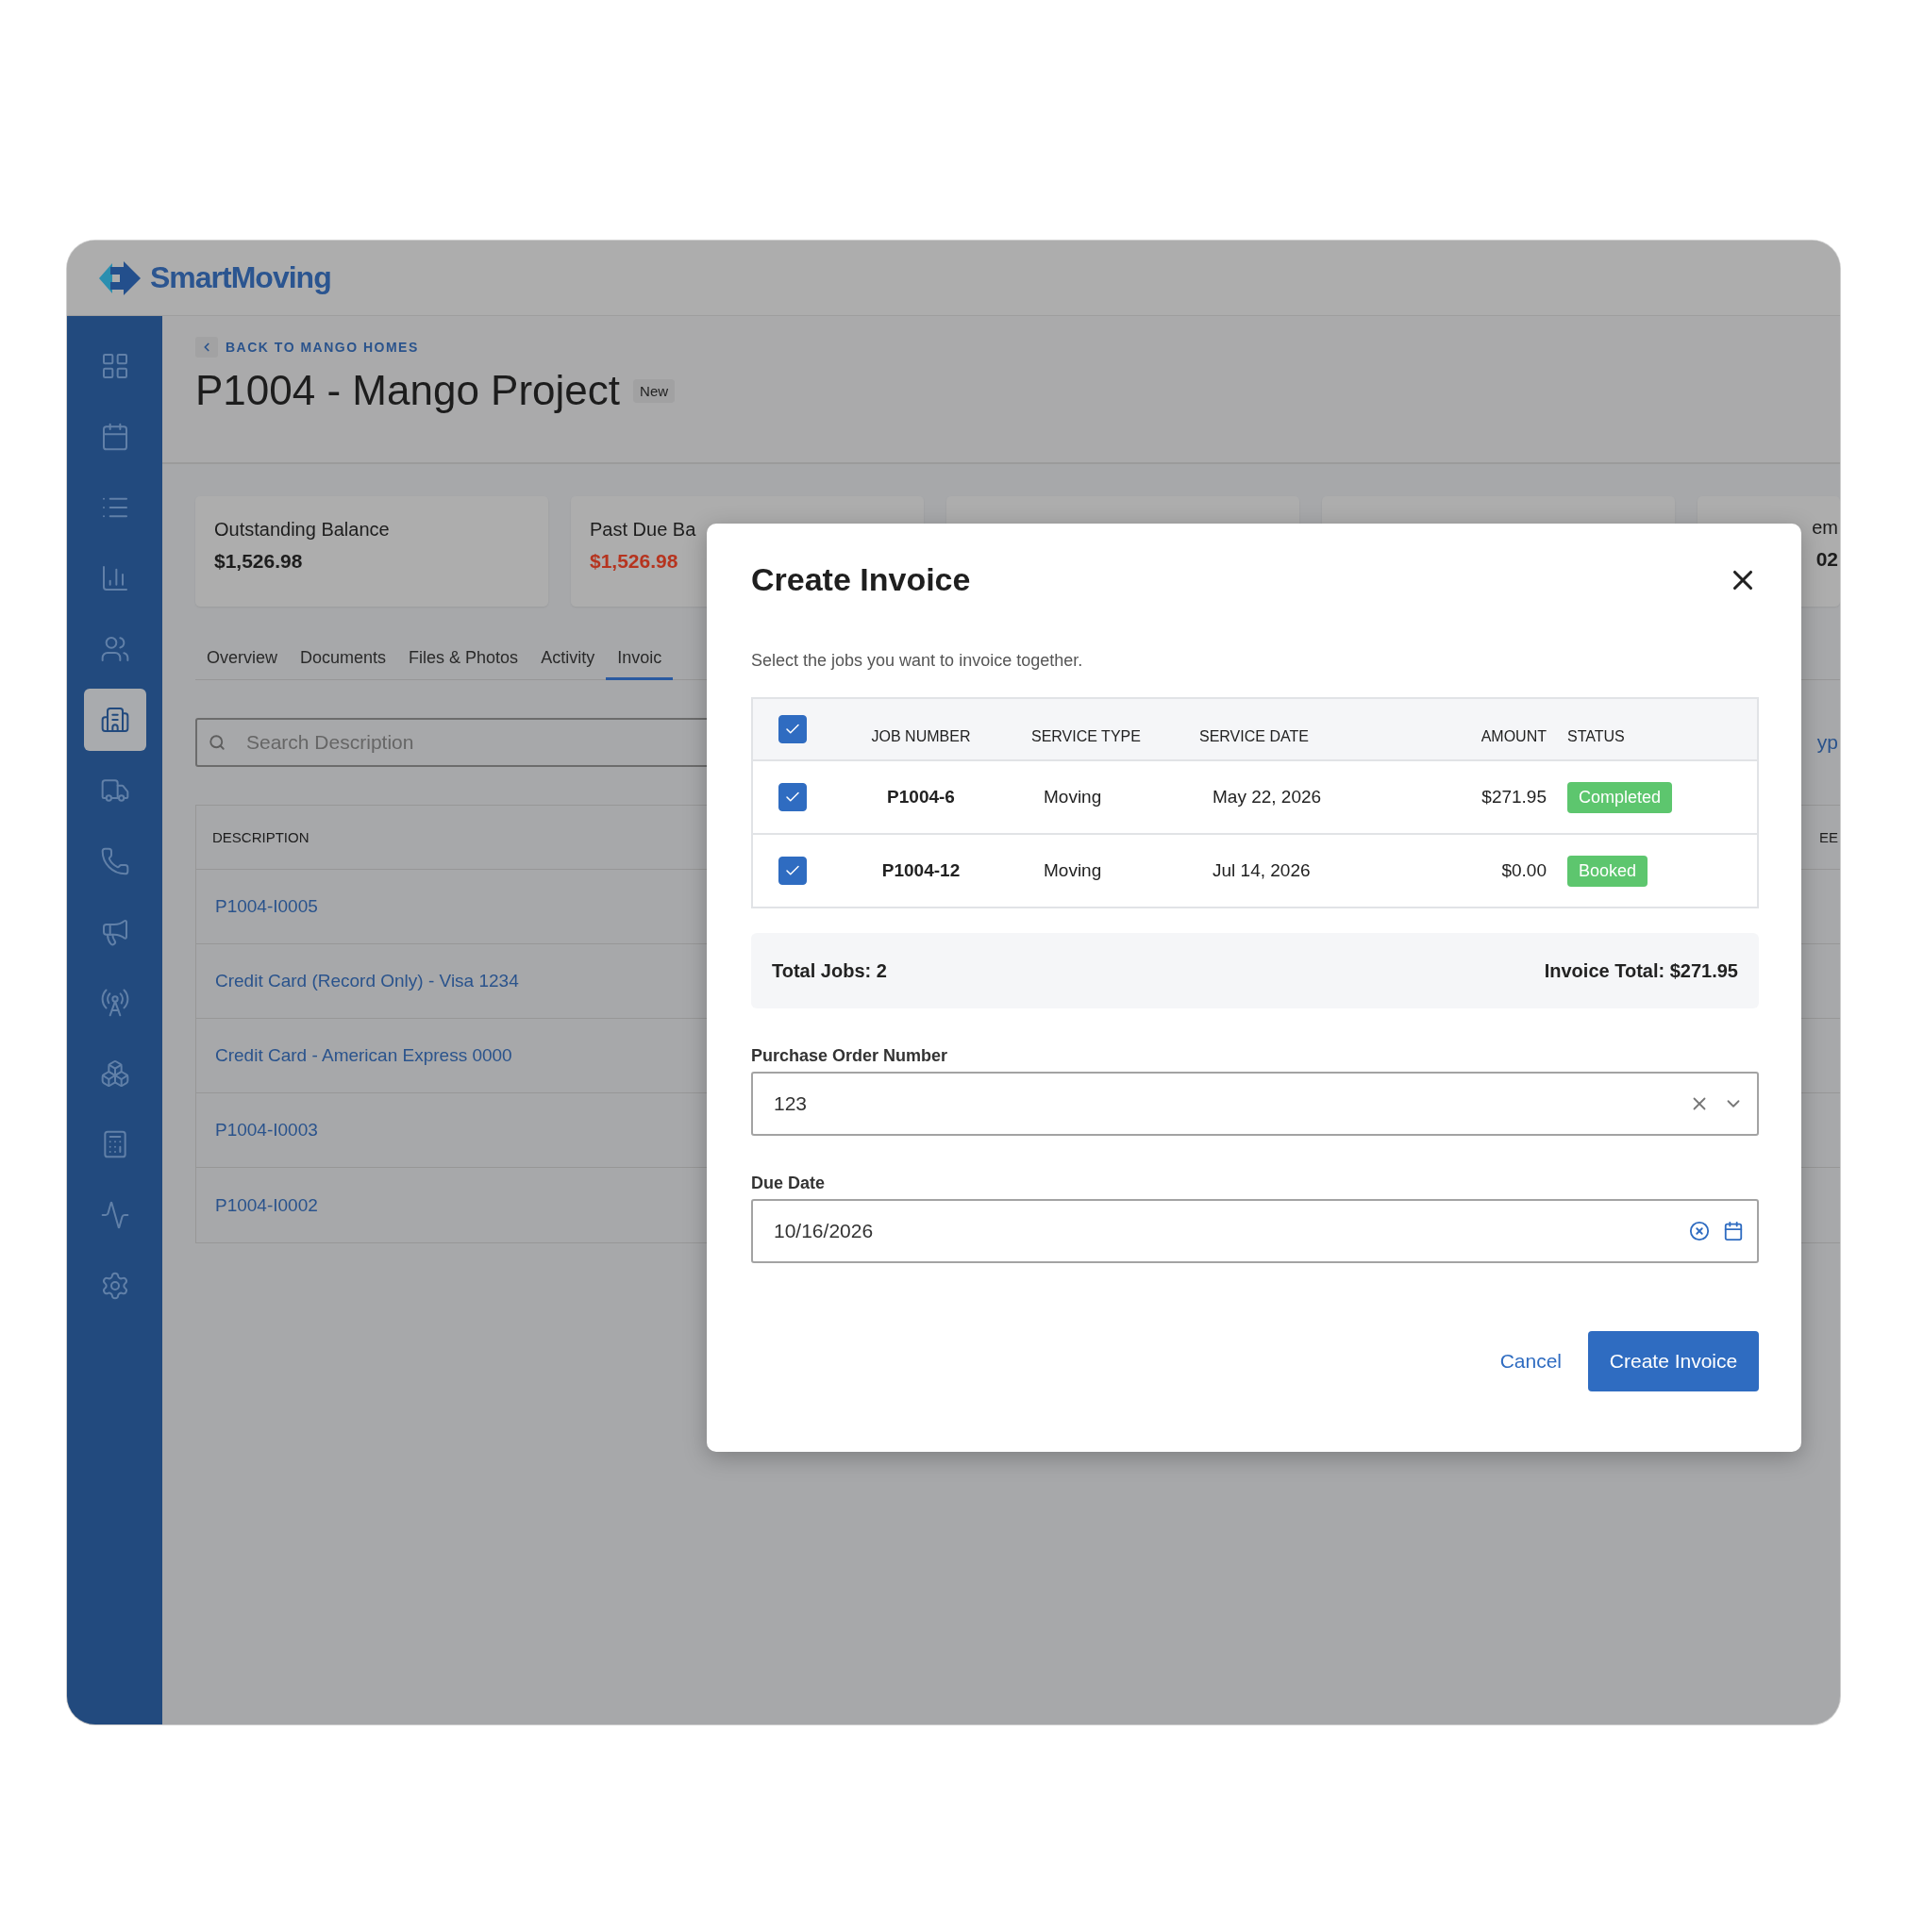 The image size is (1907, 1932). I want to click on sidebar-item, so click(114, 720).